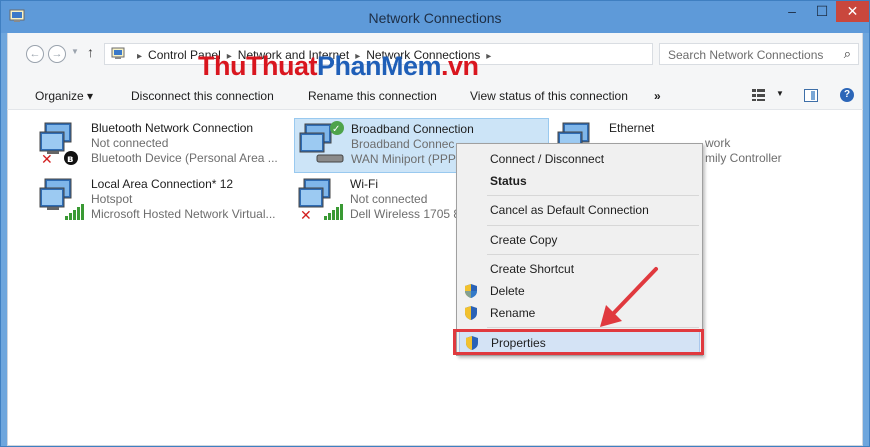 This screenshot has height=447, width=870. Describe the element at coordinates (763, 95) in the screenshot. I see `change-view-icon` at that location.